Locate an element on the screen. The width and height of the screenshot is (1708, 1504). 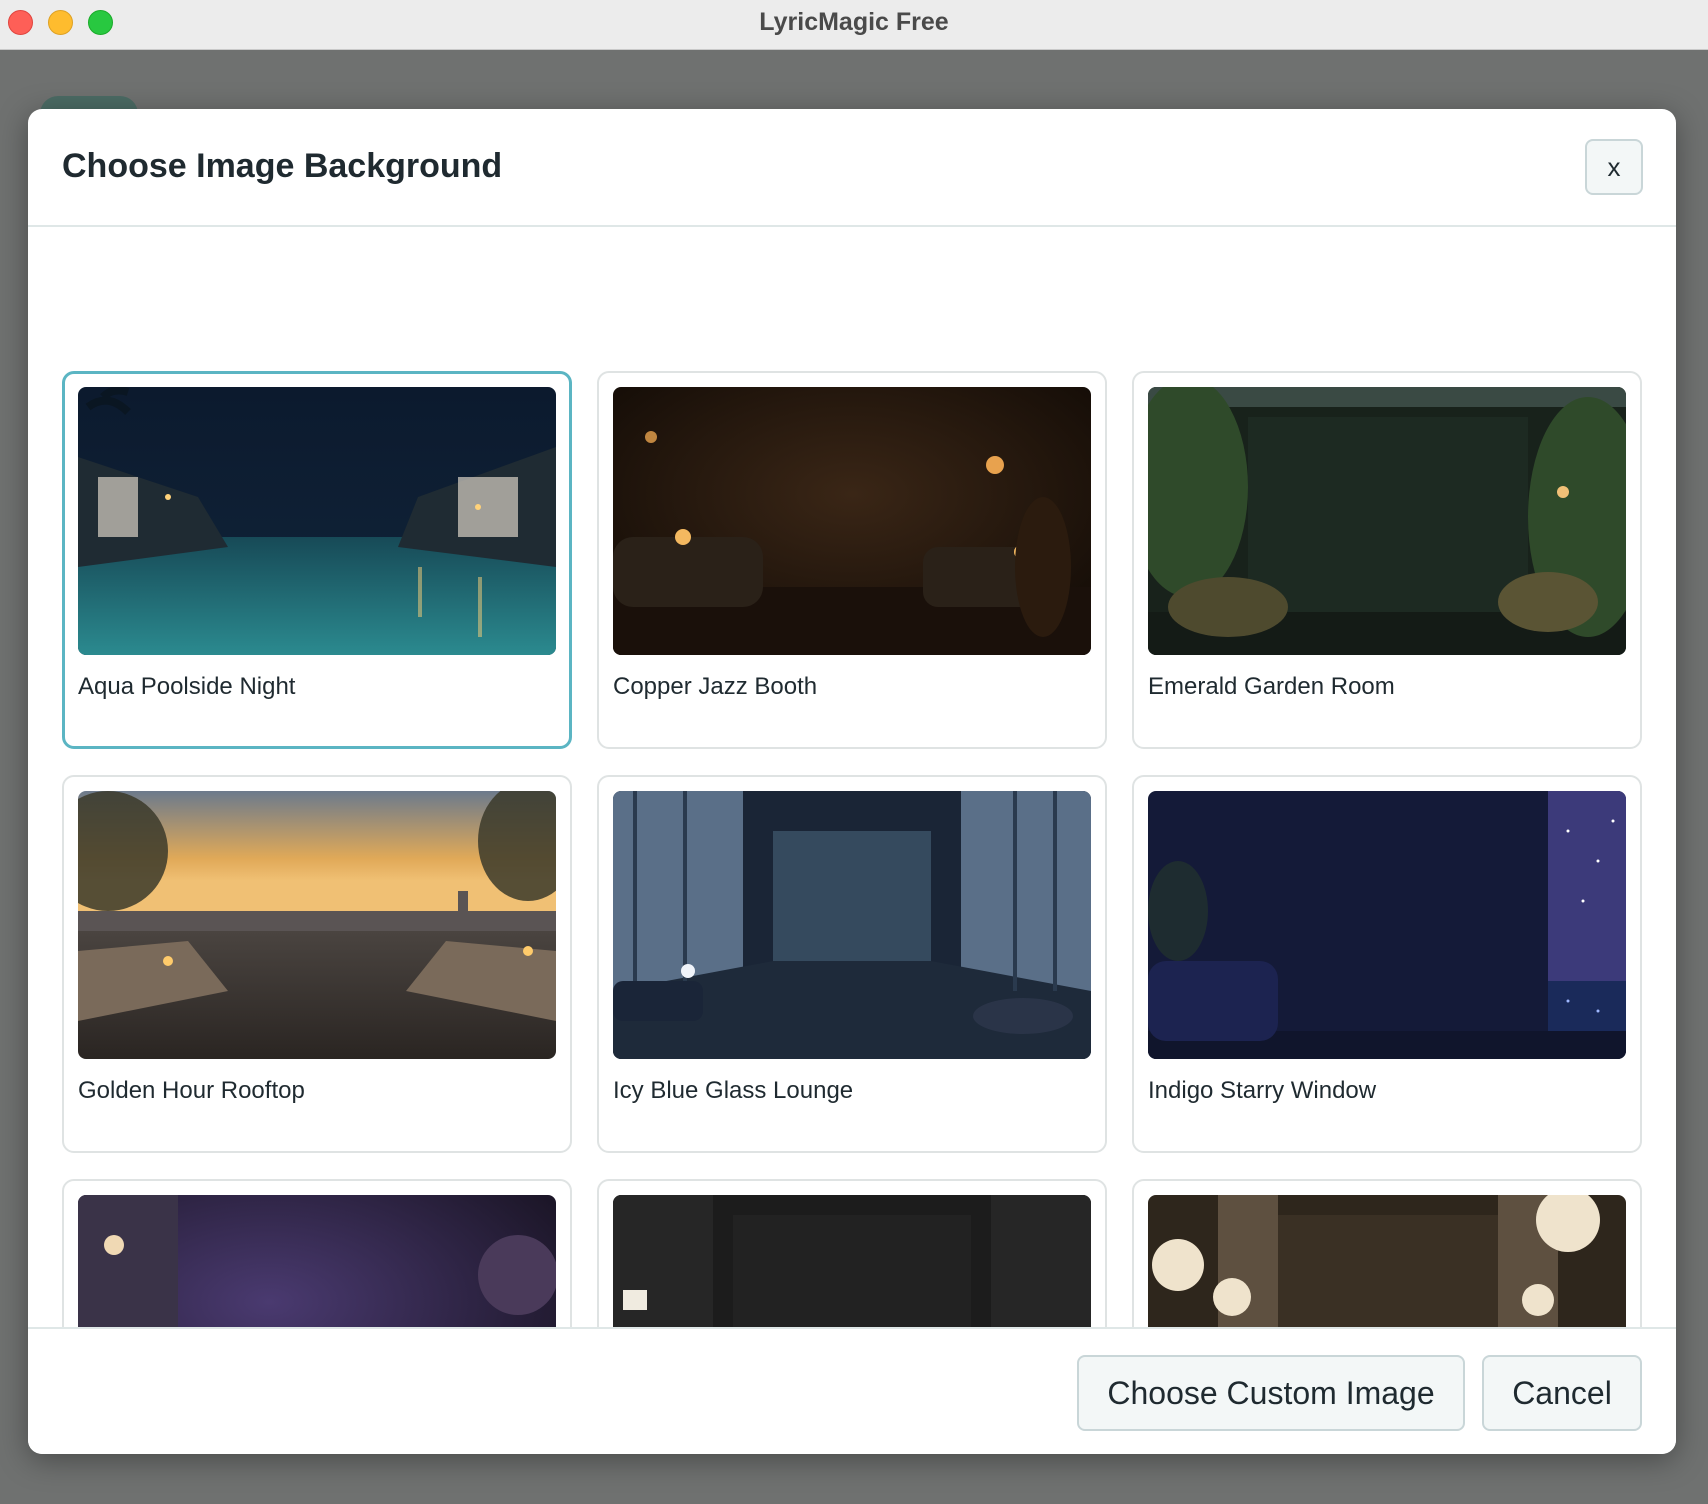
jazz-booth-image is located at coordinates (852, 521).